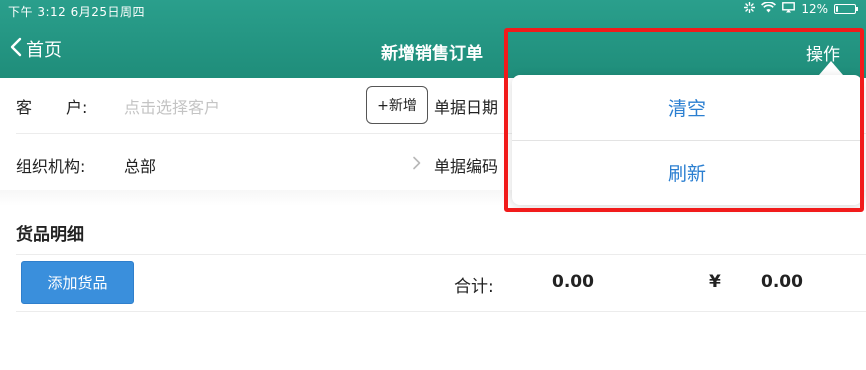 This screenshot has height=370, width=866. What do you see at coordinates (77, 282) in the screenshot?
I see `add-goods-button: 添加货品` at bounding box center [77, 282].